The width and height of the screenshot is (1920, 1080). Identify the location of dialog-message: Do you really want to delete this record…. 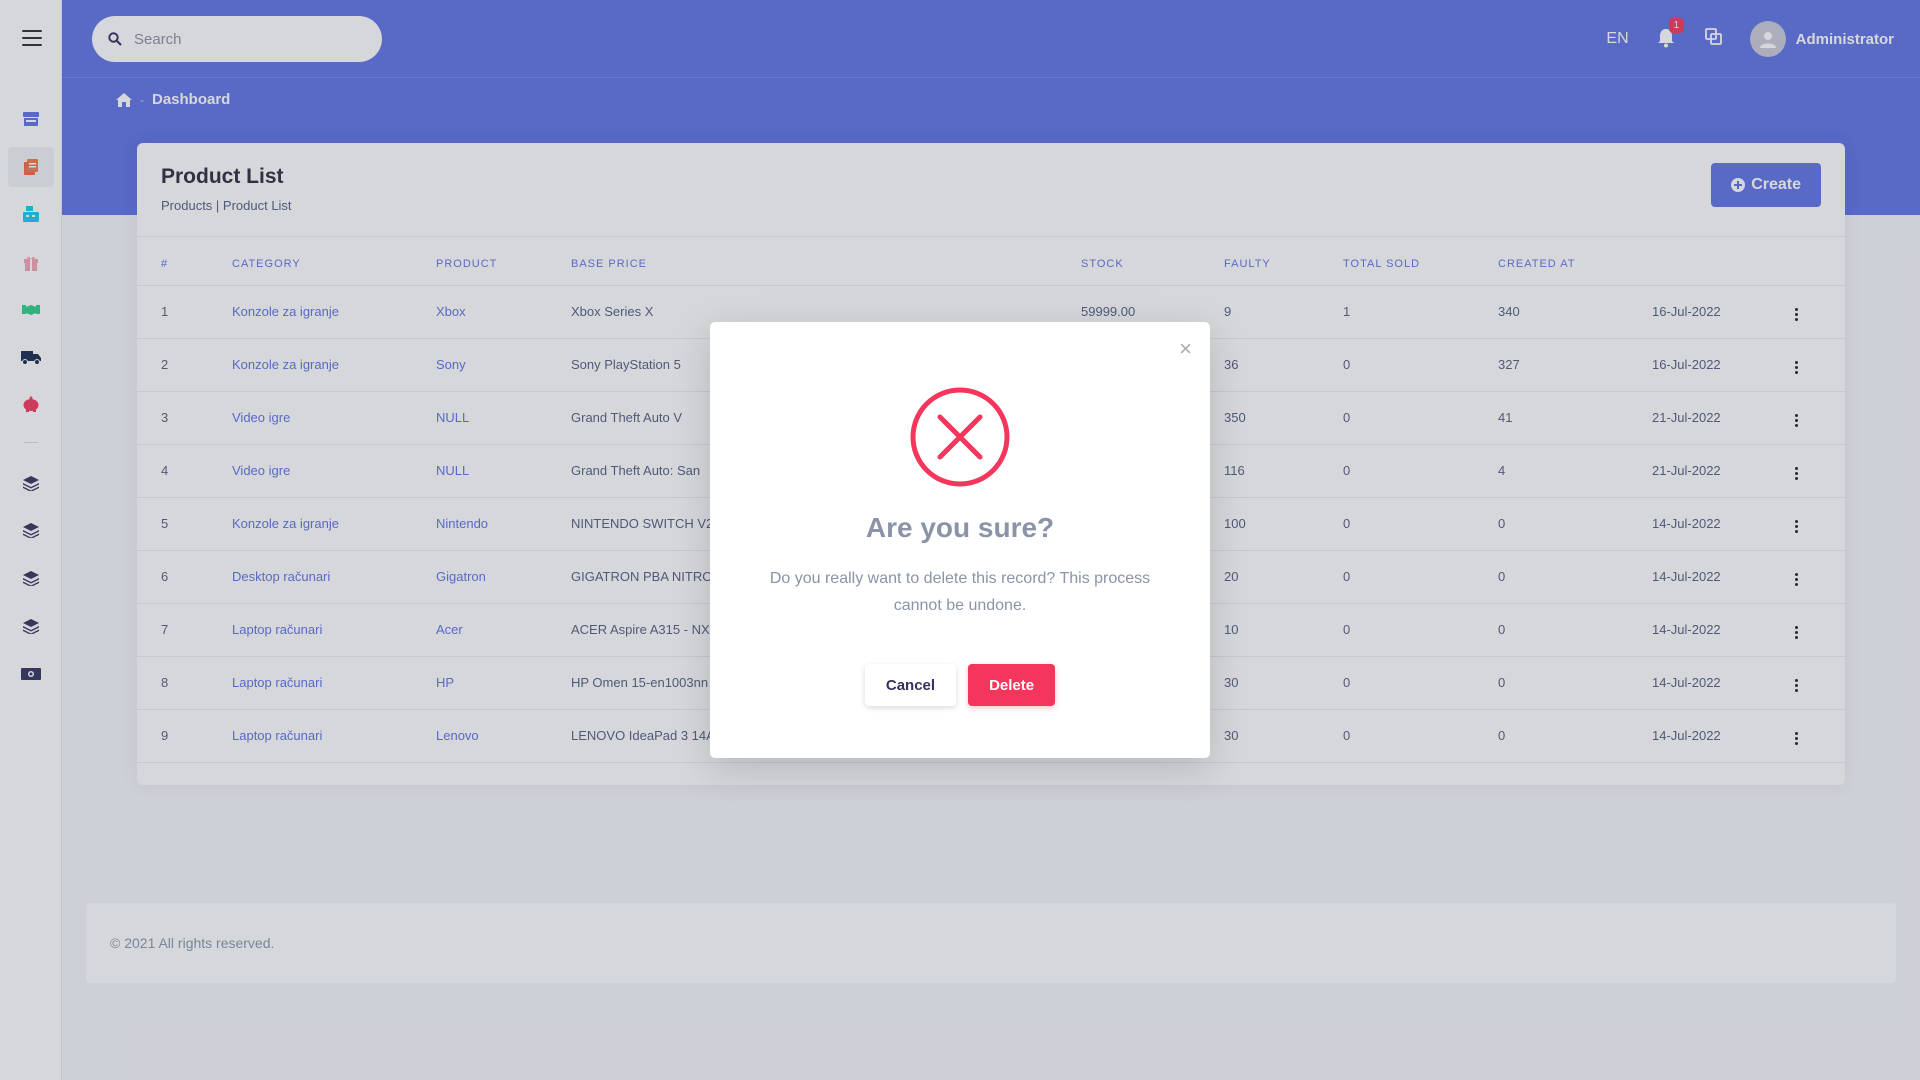
(960, 592).